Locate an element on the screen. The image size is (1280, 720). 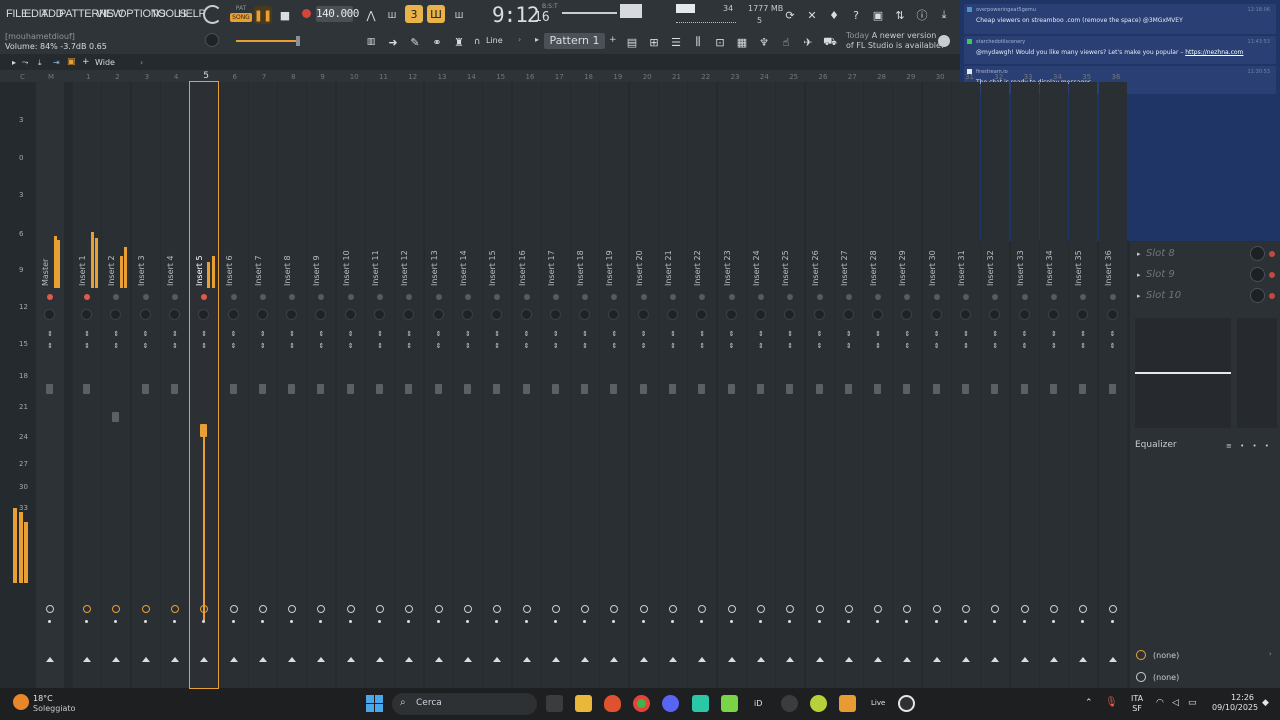
play-icon: ❚❚ is located at coordinates (263, 15).